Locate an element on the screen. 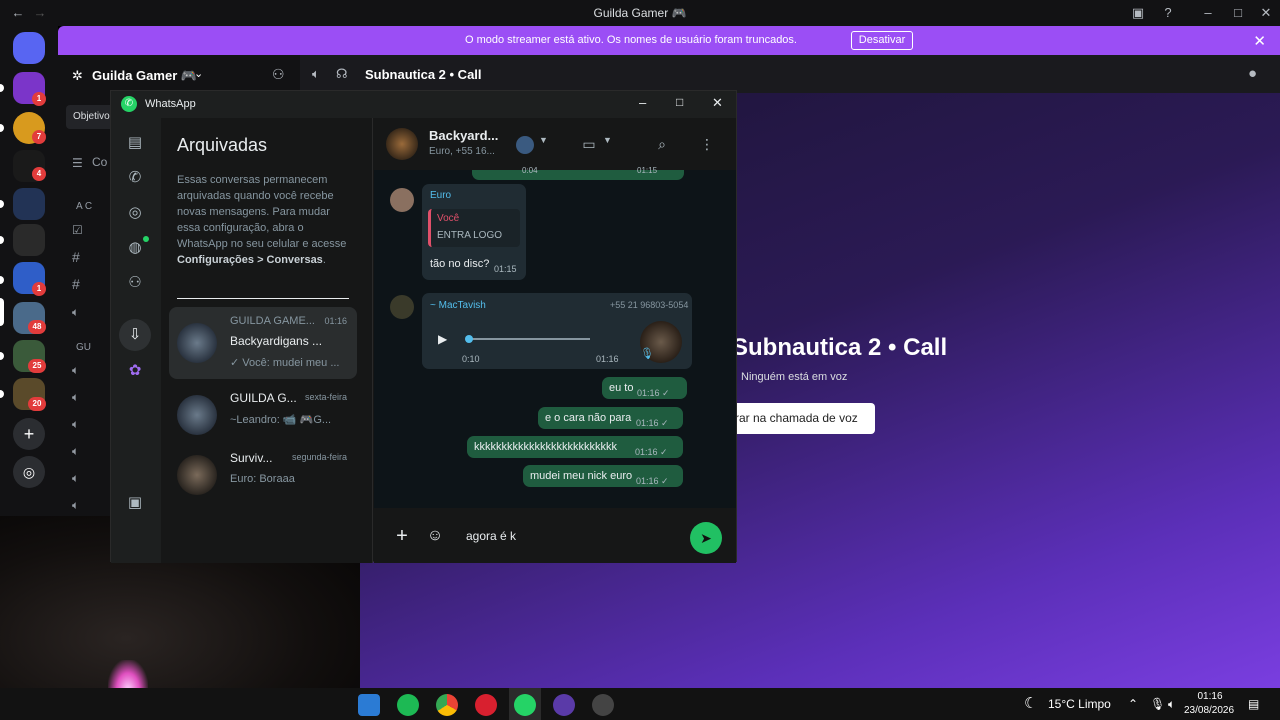  clock-date: 23/08/2026 is located at coordinates (1209, 710).